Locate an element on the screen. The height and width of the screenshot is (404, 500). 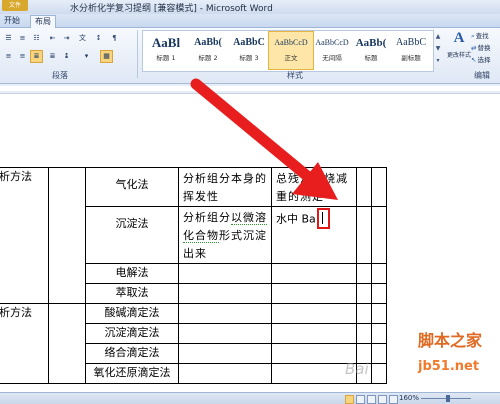
method-name: 氧化还原滴定法 is located at coordinates (132, 372).